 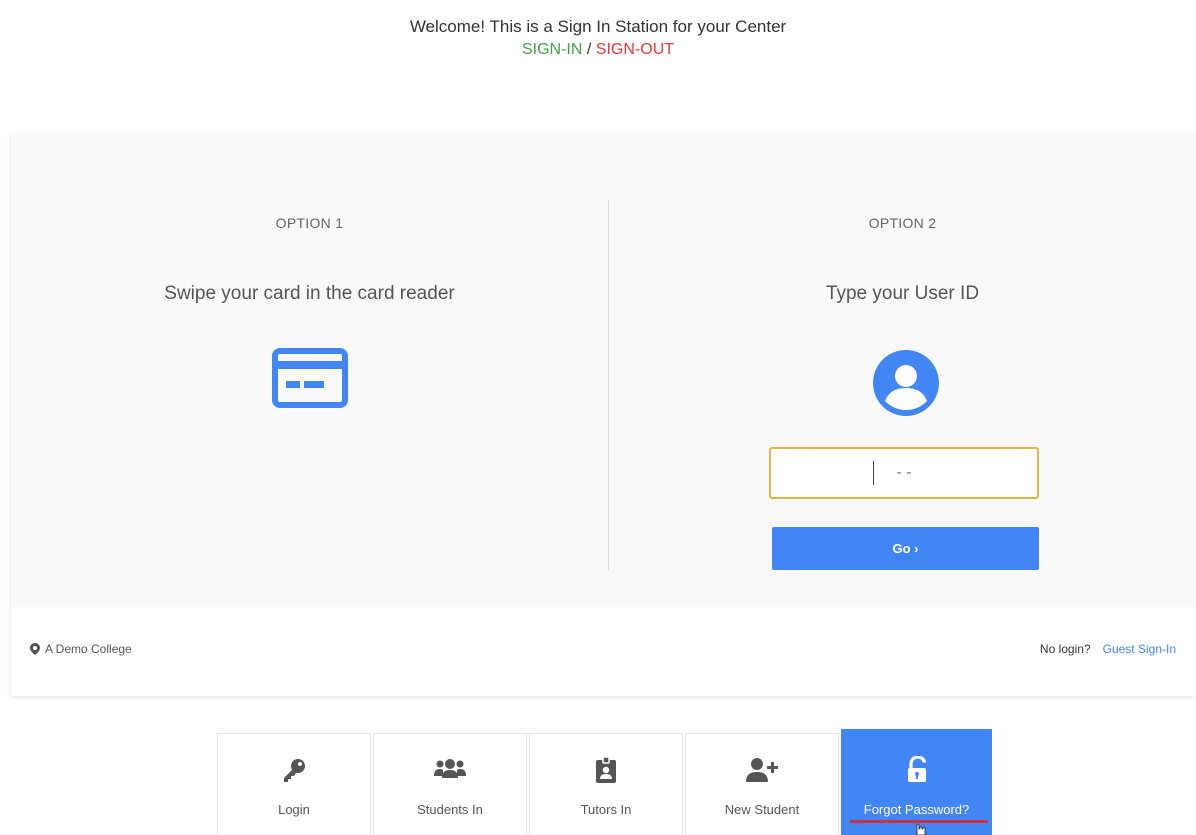 What do you see at coordinates (310, 378) in the screenshot?
I see `credit-card-icon` at bounding box center [310, 378].